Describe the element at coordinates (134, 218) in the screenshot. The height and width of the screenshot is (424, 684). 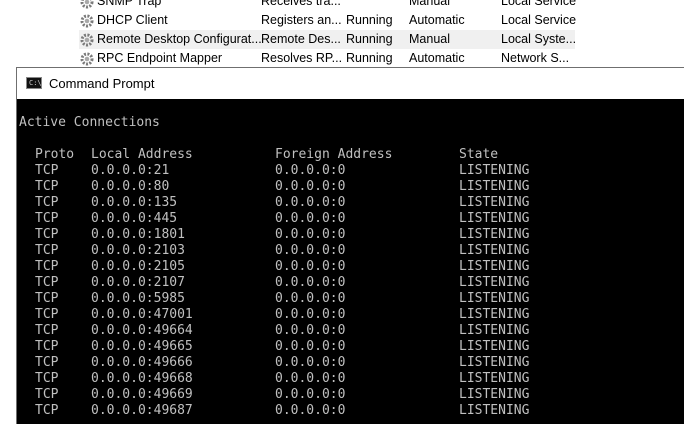
I see `conn-local-address: 0.0.0.0:445` at that location.